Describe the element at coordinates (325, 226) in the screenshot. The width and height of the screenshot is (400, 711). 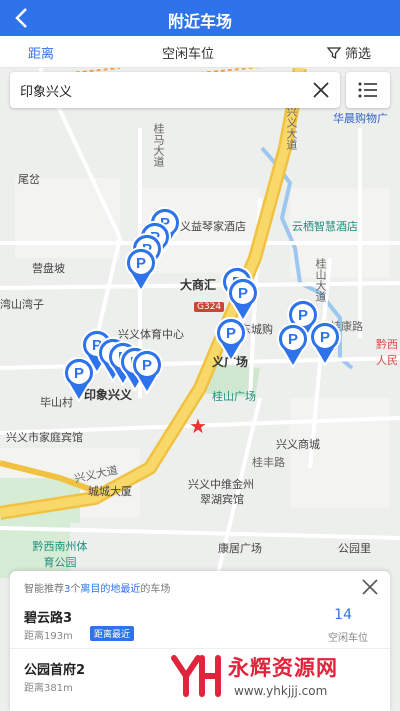
I see `map-label-yunqi: 云栖智慧酒店` at that location.